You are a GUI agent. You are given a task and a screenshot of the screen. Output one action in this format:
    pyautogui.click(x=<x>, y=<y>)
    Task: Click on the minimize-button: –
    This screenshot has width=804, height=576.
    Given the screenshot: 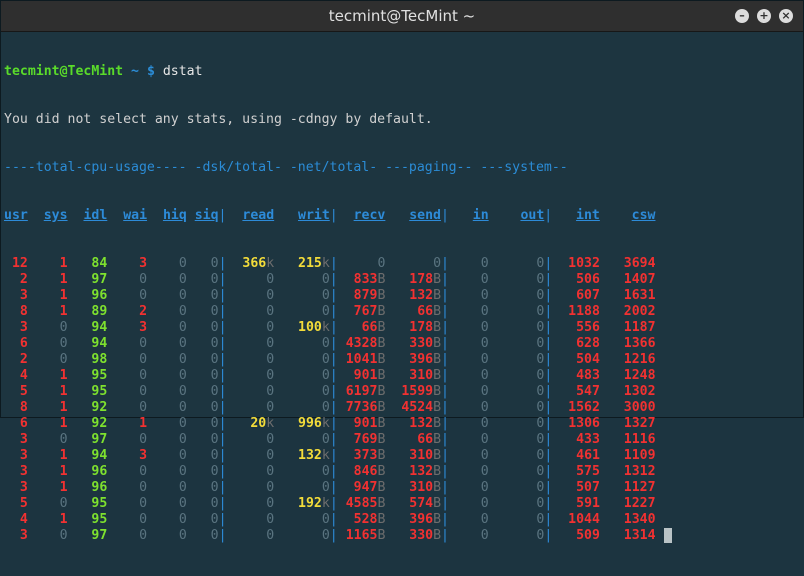 What is the action you would take?
    pyautogui.click(x=742, y=16)
    